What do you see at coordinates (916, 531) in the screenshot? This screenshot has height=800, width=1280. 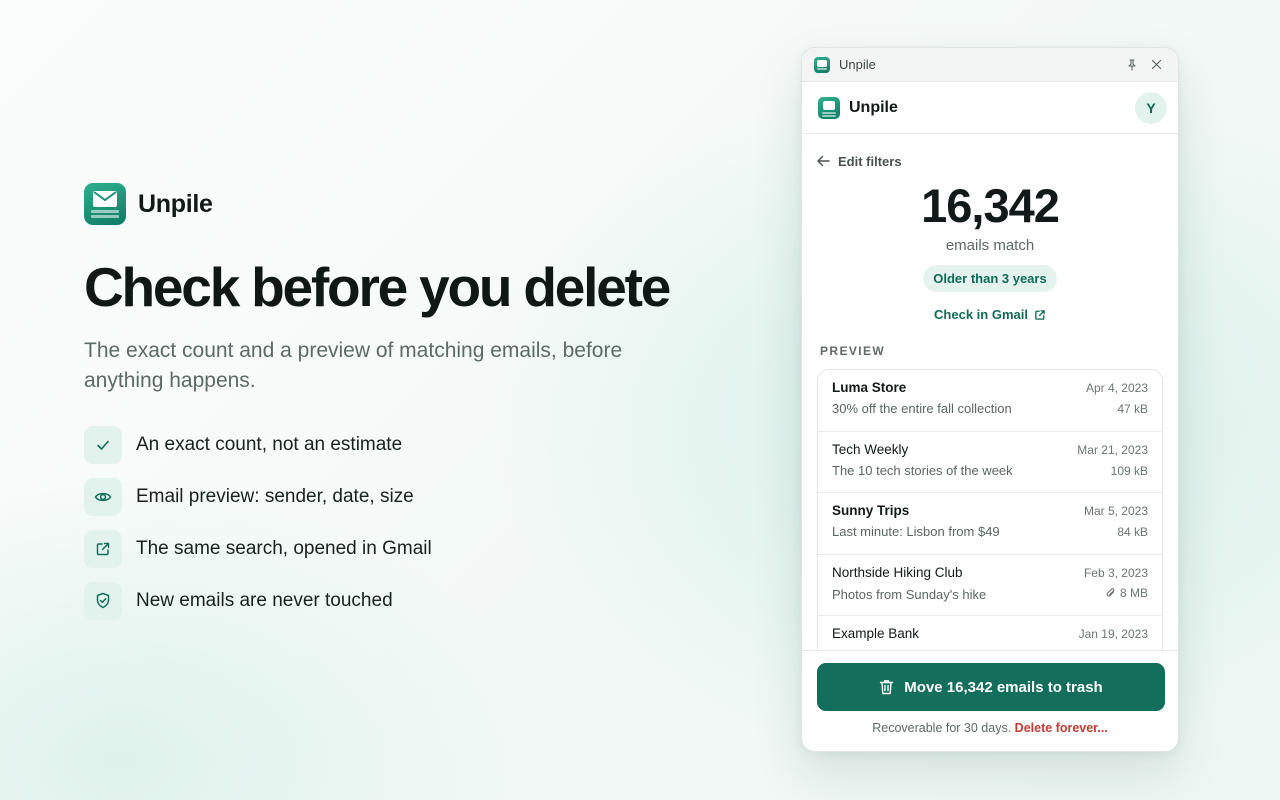 I see `email-subject: Last minute: Lisbon from $49` at bounding box center [916, 531].